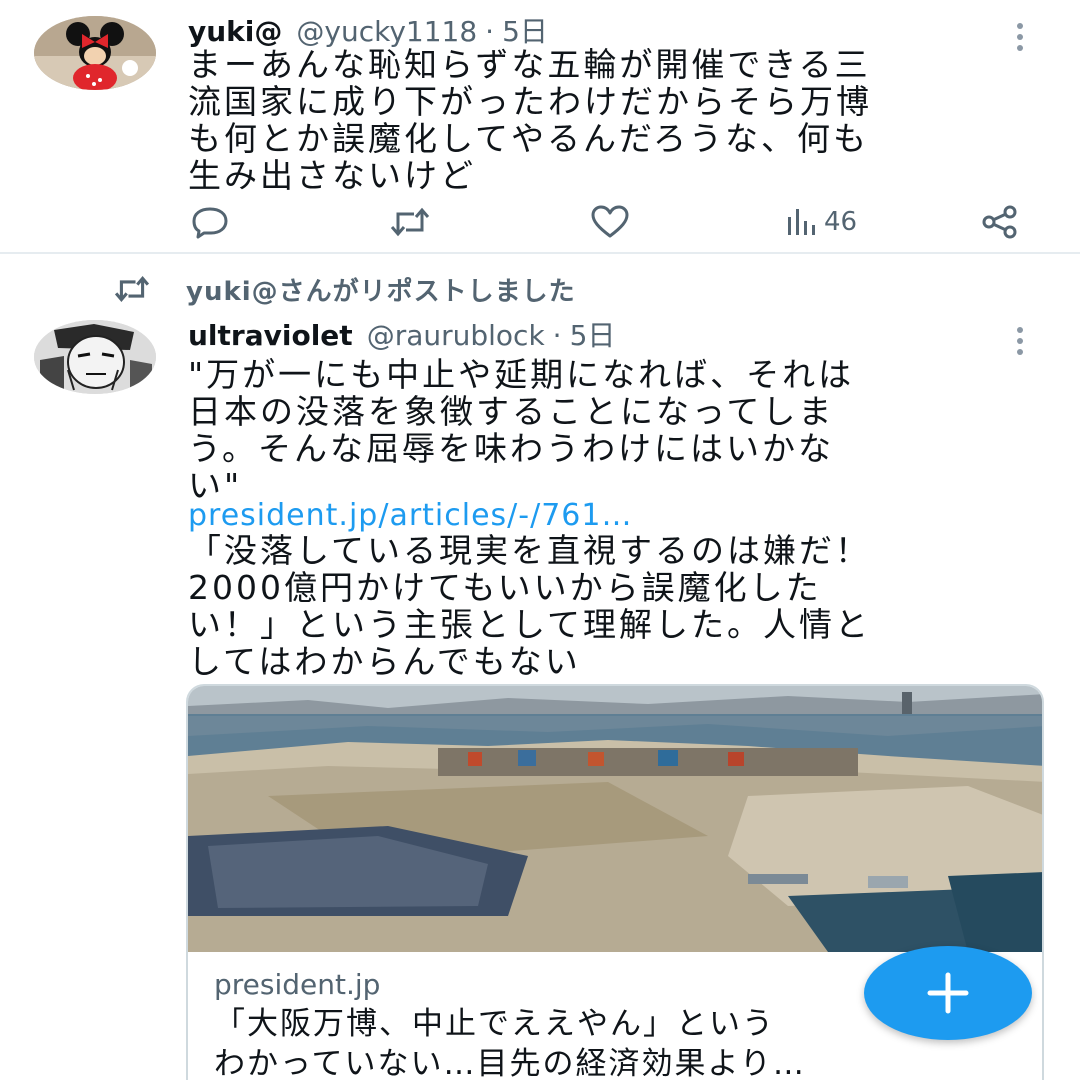 This screenshot has width=1080, height=1080. I want to click on manga-character-avatar-image, so click(95, 357).